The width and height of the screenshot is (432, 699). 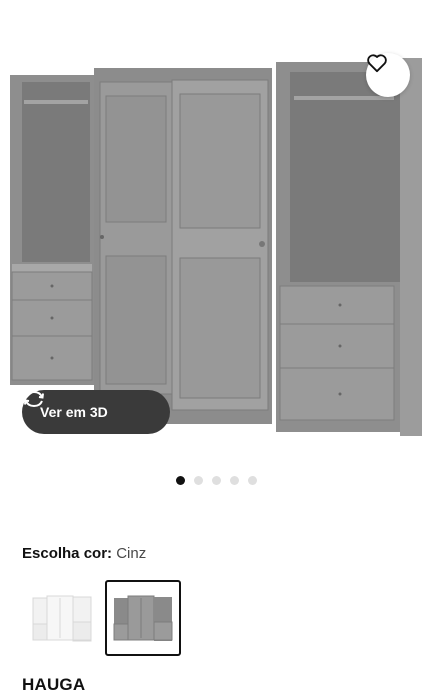 What do you see at coordinates (180, 480) in the screenshot?
I see `pagination-dot-active` at bounding box center [180, 480].